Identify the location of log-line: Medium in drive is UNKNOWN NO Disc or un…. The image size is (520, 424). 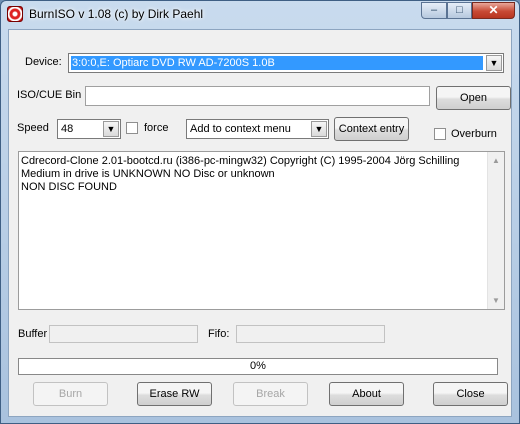
(148, 174).